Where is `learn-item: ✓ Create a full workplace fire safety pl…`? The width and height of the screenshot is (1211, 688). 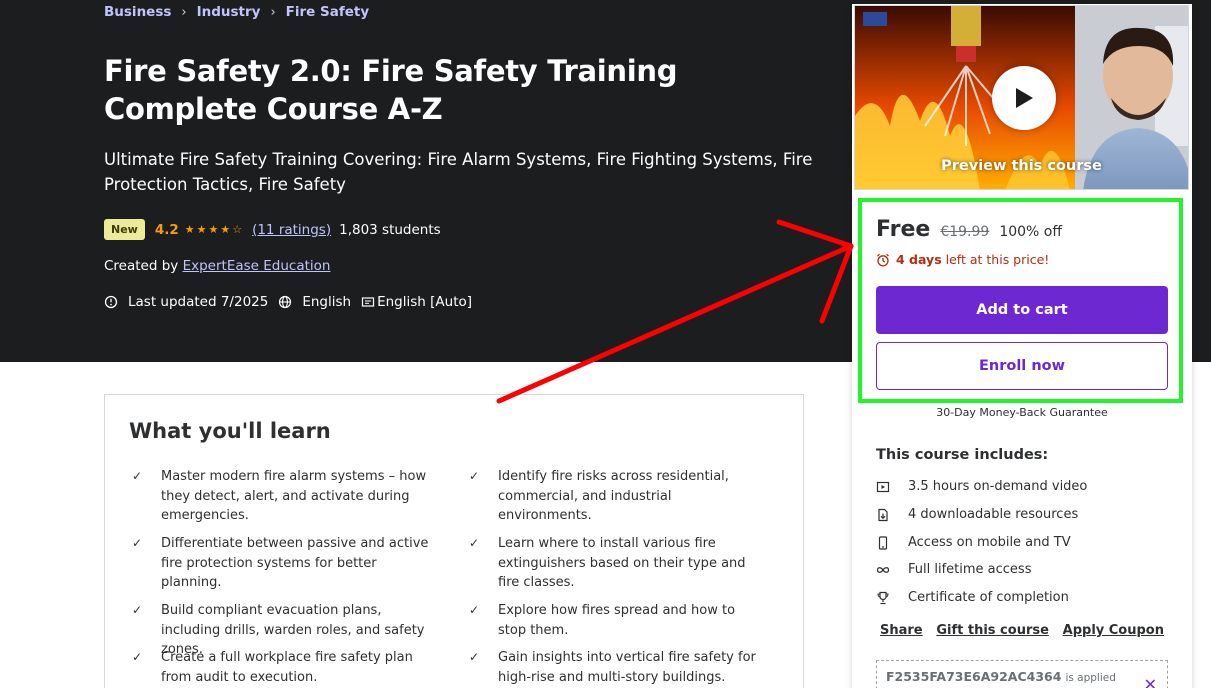
learn-item: ✓ Create a full workplace fire safety pl… is located at coordinates (279, 667).